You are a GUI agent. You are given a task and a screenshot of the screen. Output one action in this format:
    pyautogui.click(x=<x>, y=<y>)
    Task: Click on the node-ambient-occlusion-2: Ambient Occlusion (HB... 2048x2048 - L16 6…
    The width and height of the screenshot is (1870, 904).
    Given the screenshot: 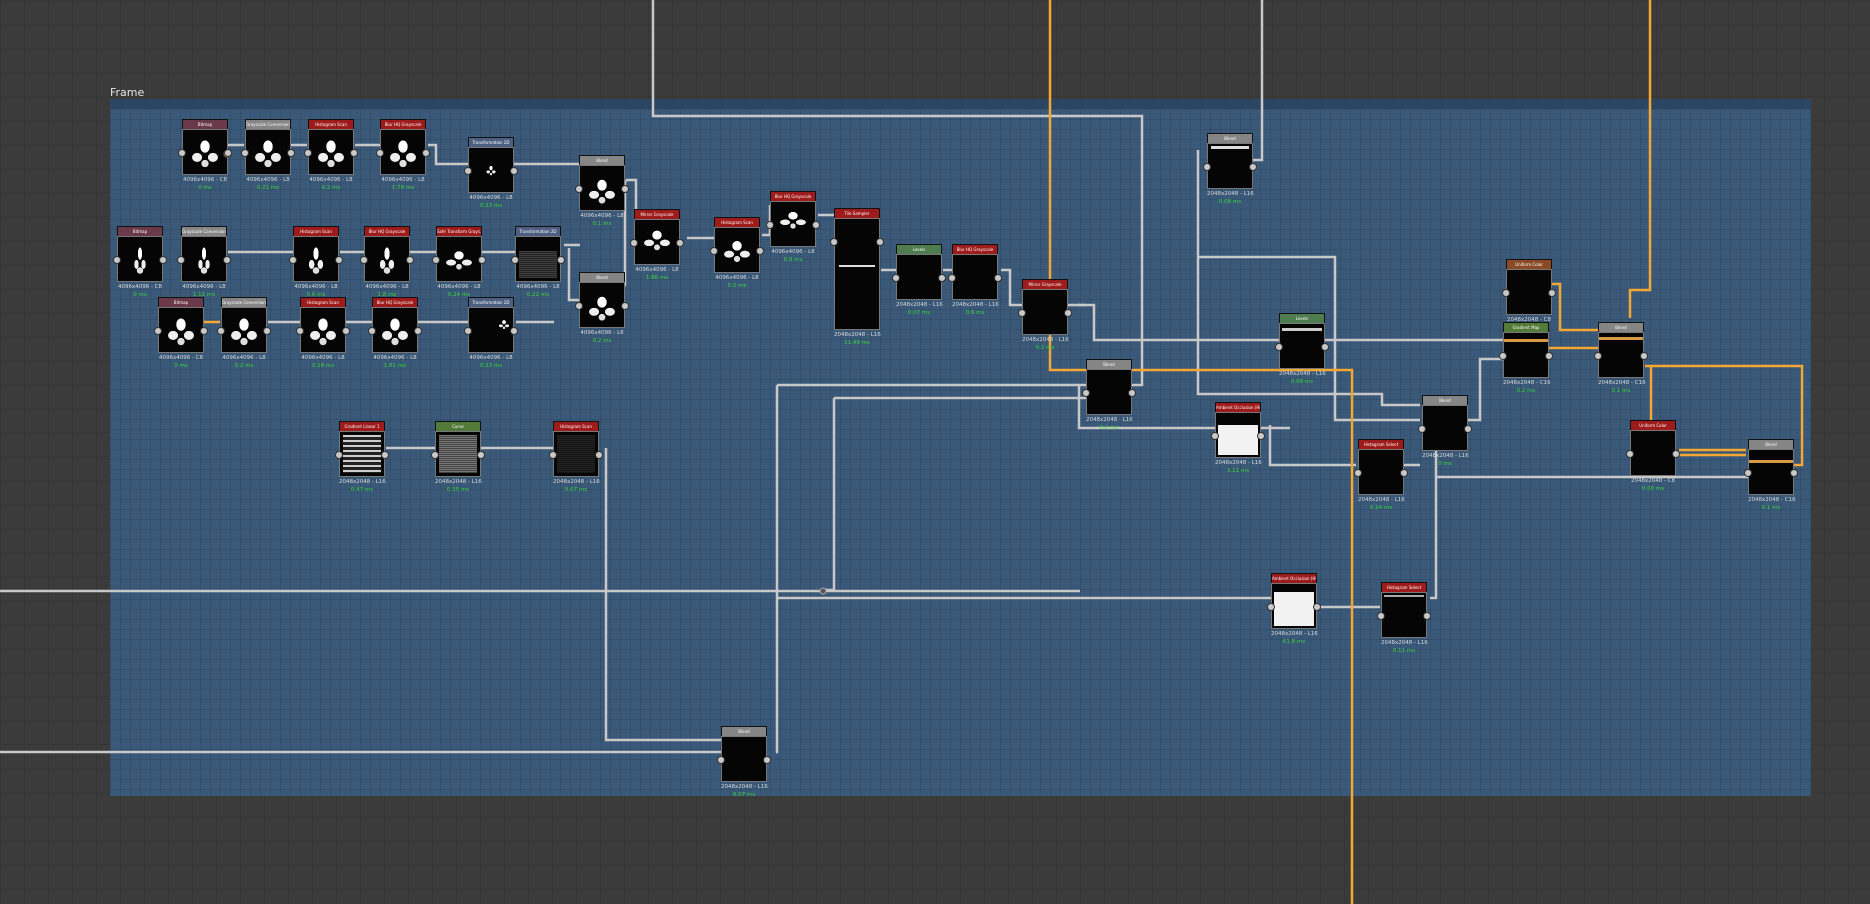 What is the action you would take?
    pyautogui.click(x=1294, y=609)
    